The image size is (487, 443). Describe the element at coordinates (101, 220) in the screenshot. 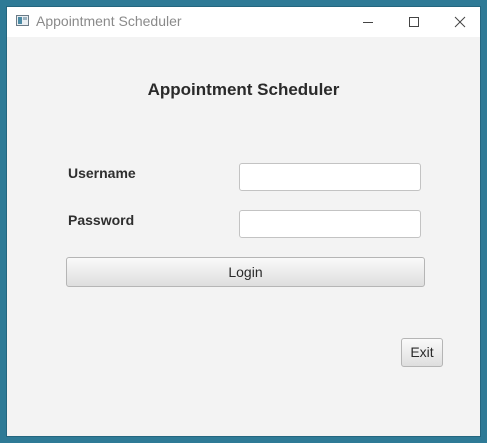

I see `password-label: Password` at that location.